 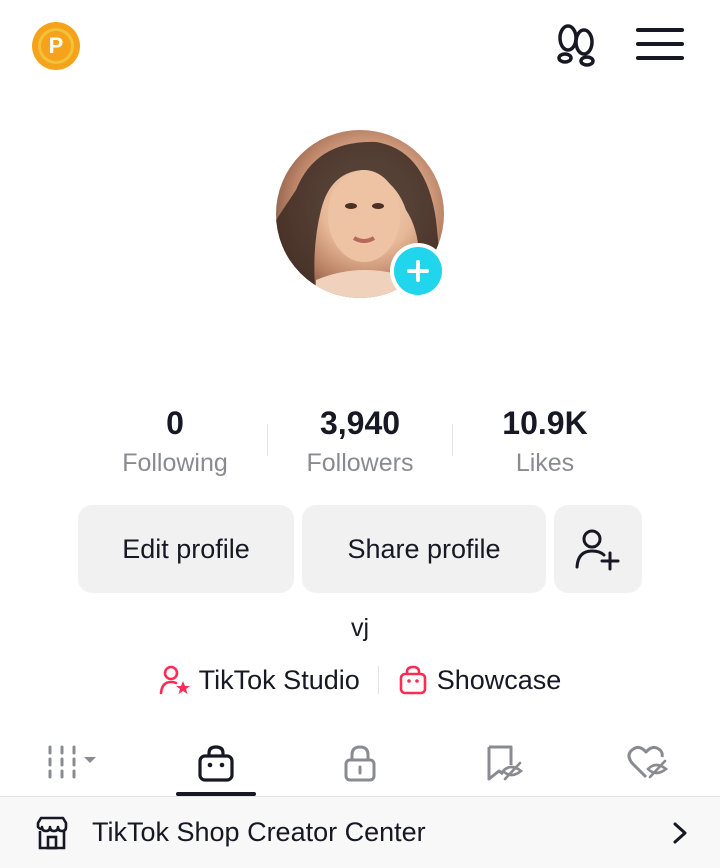 I want to click on stat-value: 10.9K, so click(x=545, y=423).